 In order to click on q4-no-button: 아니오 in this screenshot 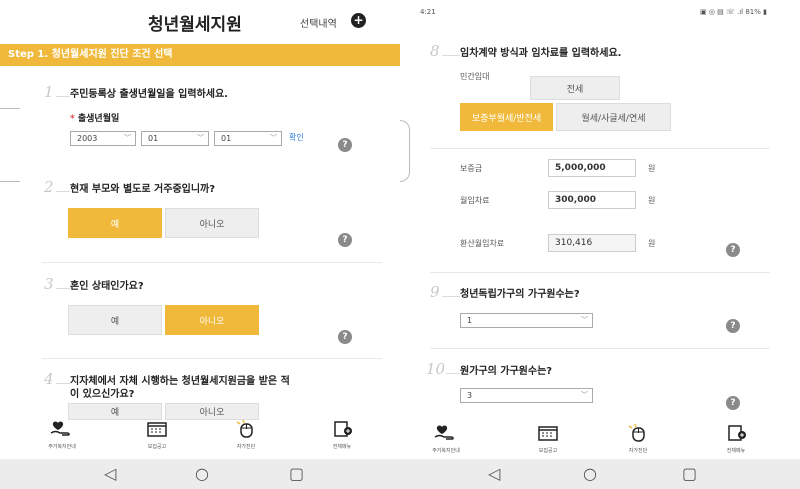, I will do `click(212, 411)`.